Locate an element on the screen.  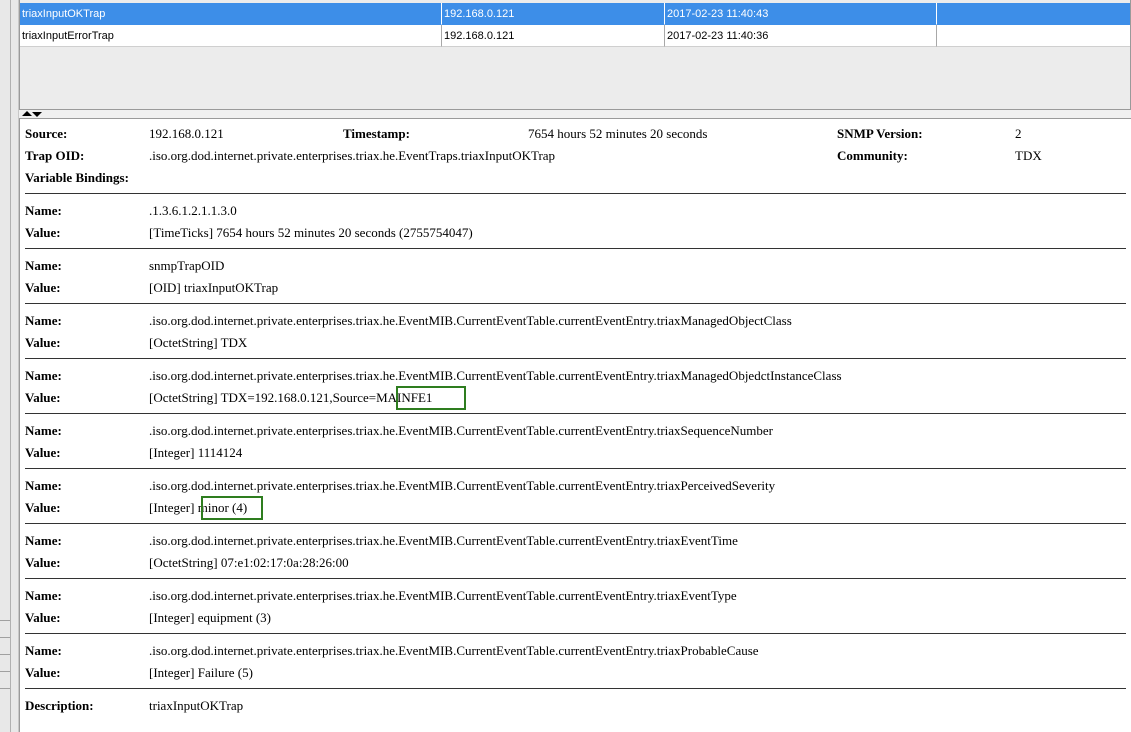
source-value: 192.168.0.121 is located at coordinates (186, 133).